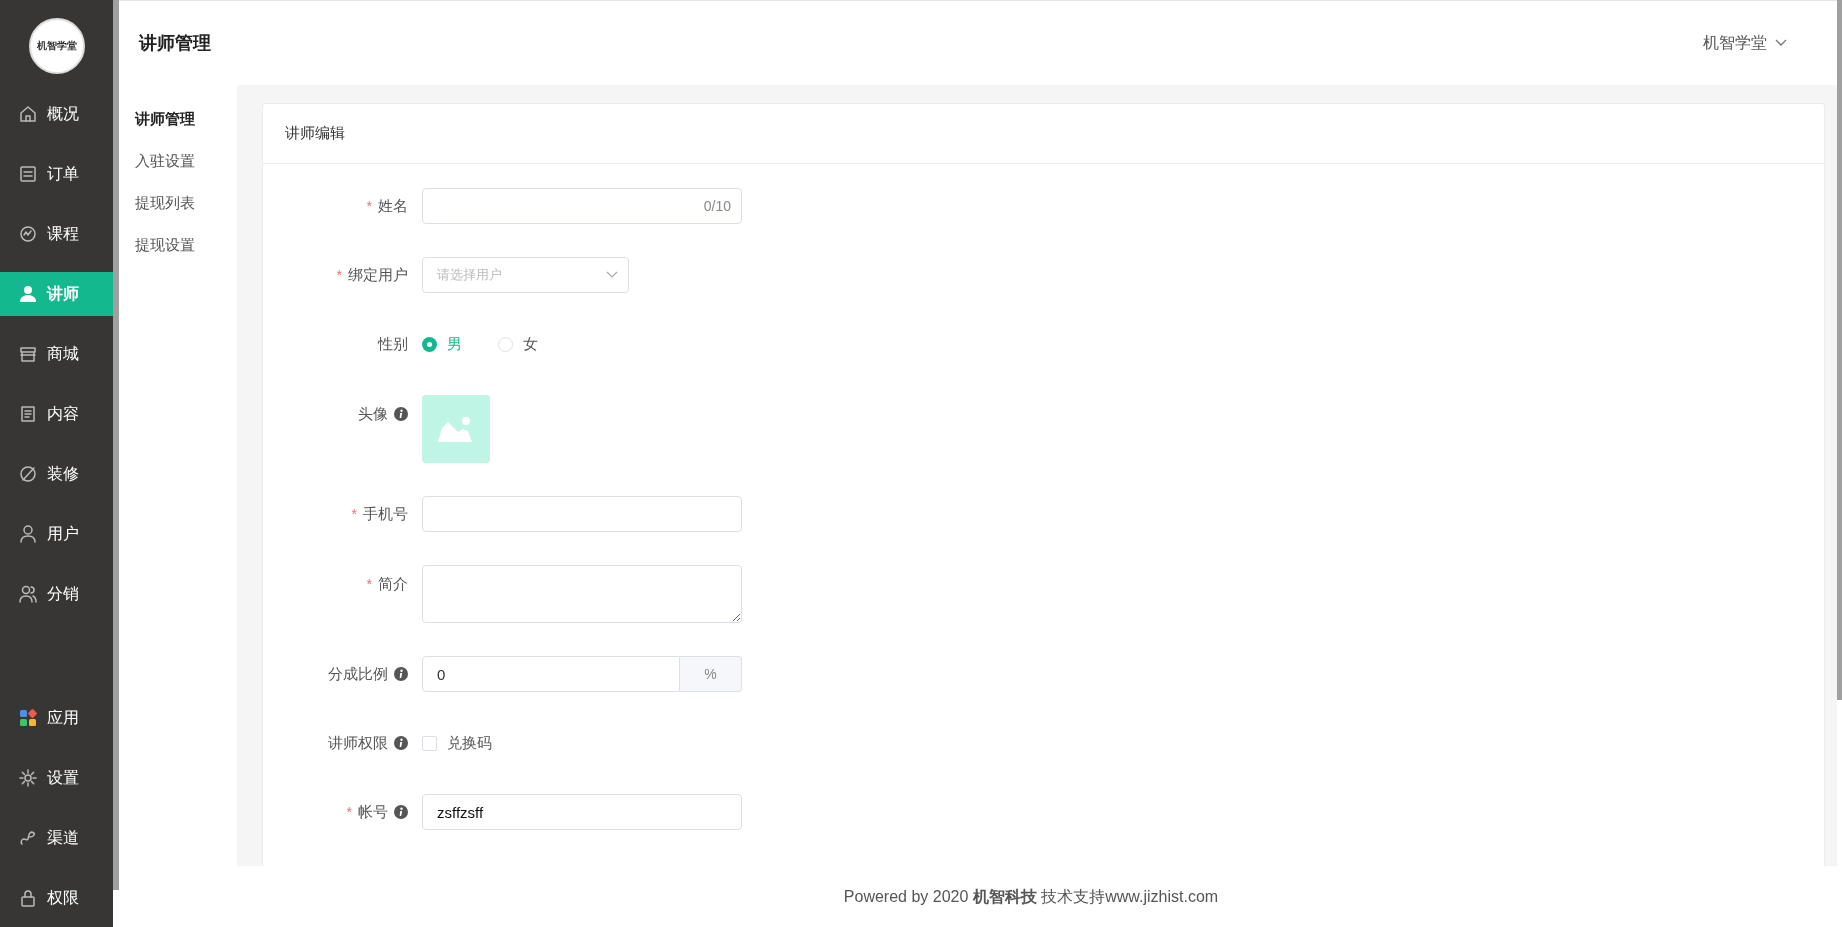 The width and height of the screenshot is (1842, 927). Describe the element at coordinates (56, 898) in the screenshot. I see `sidebar-item: 权限` at that location.